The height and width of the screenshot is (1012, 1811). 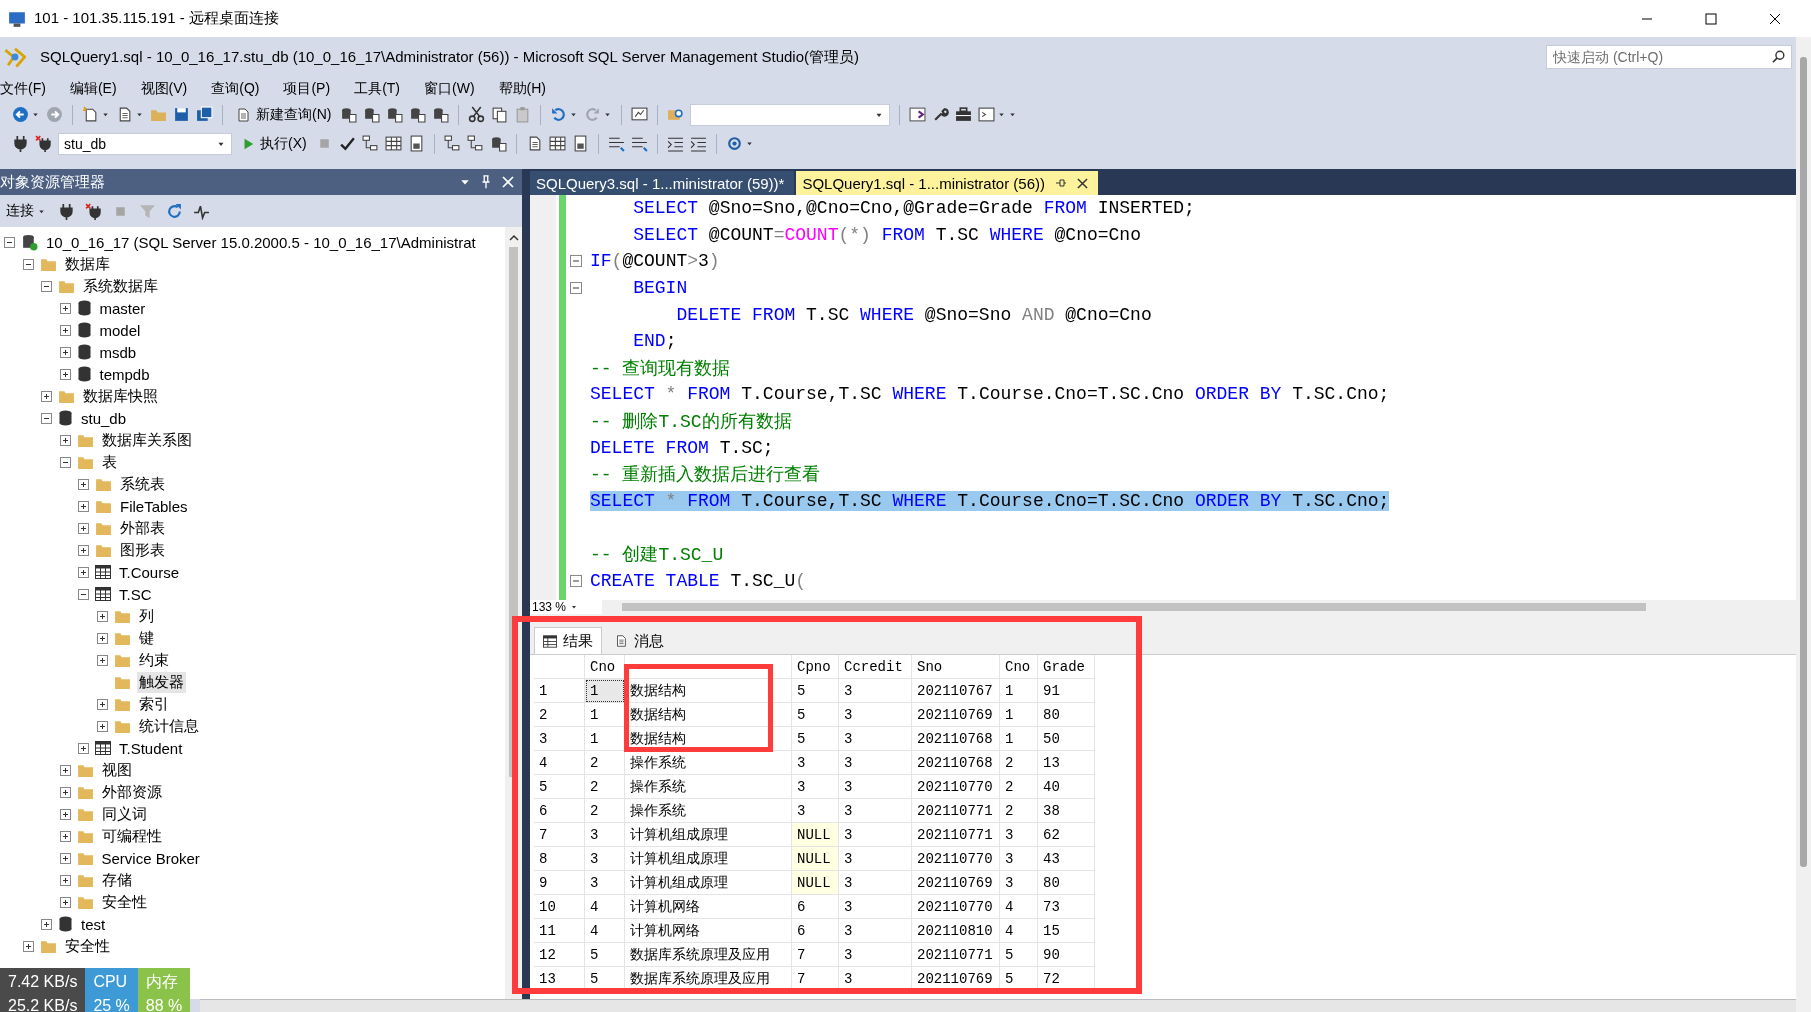 I want to click on save-icon, so click(x=181, y=114).